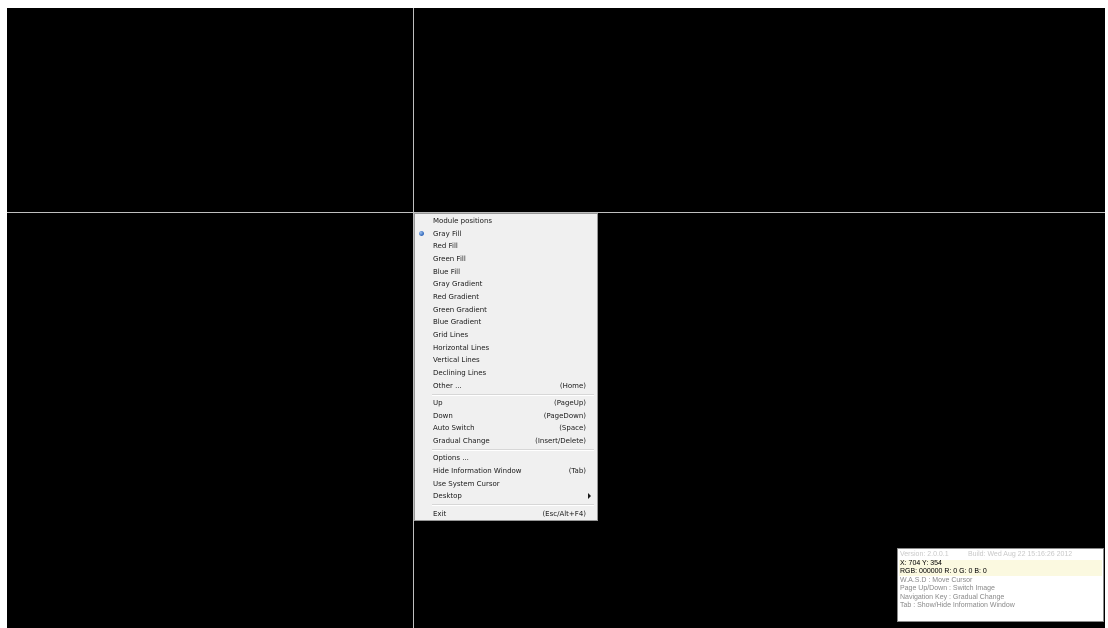 This screenshot has width=1108, height=628. I want to click on help-move-cursor: W.A.S.D : Move Cursor, so click(936, 580).